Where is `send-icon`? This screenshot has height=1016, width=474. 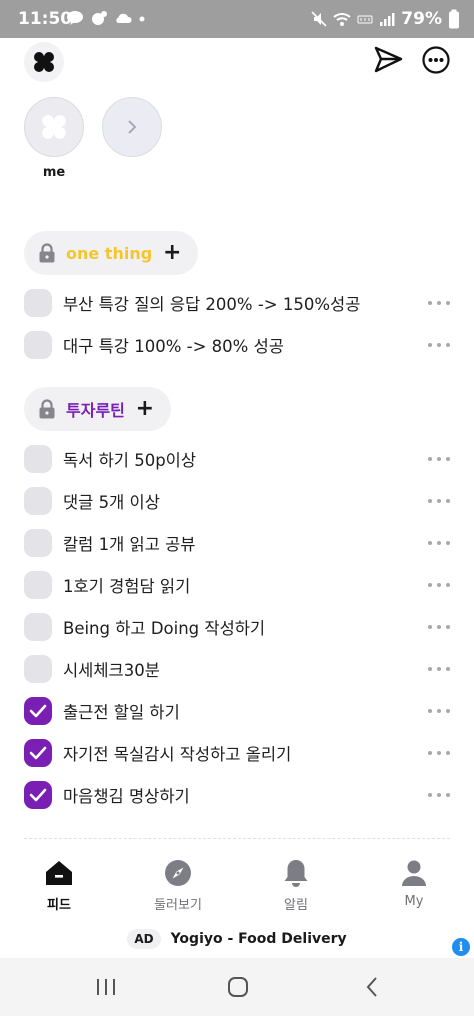
send-icon is located at coordinates (388, 59).